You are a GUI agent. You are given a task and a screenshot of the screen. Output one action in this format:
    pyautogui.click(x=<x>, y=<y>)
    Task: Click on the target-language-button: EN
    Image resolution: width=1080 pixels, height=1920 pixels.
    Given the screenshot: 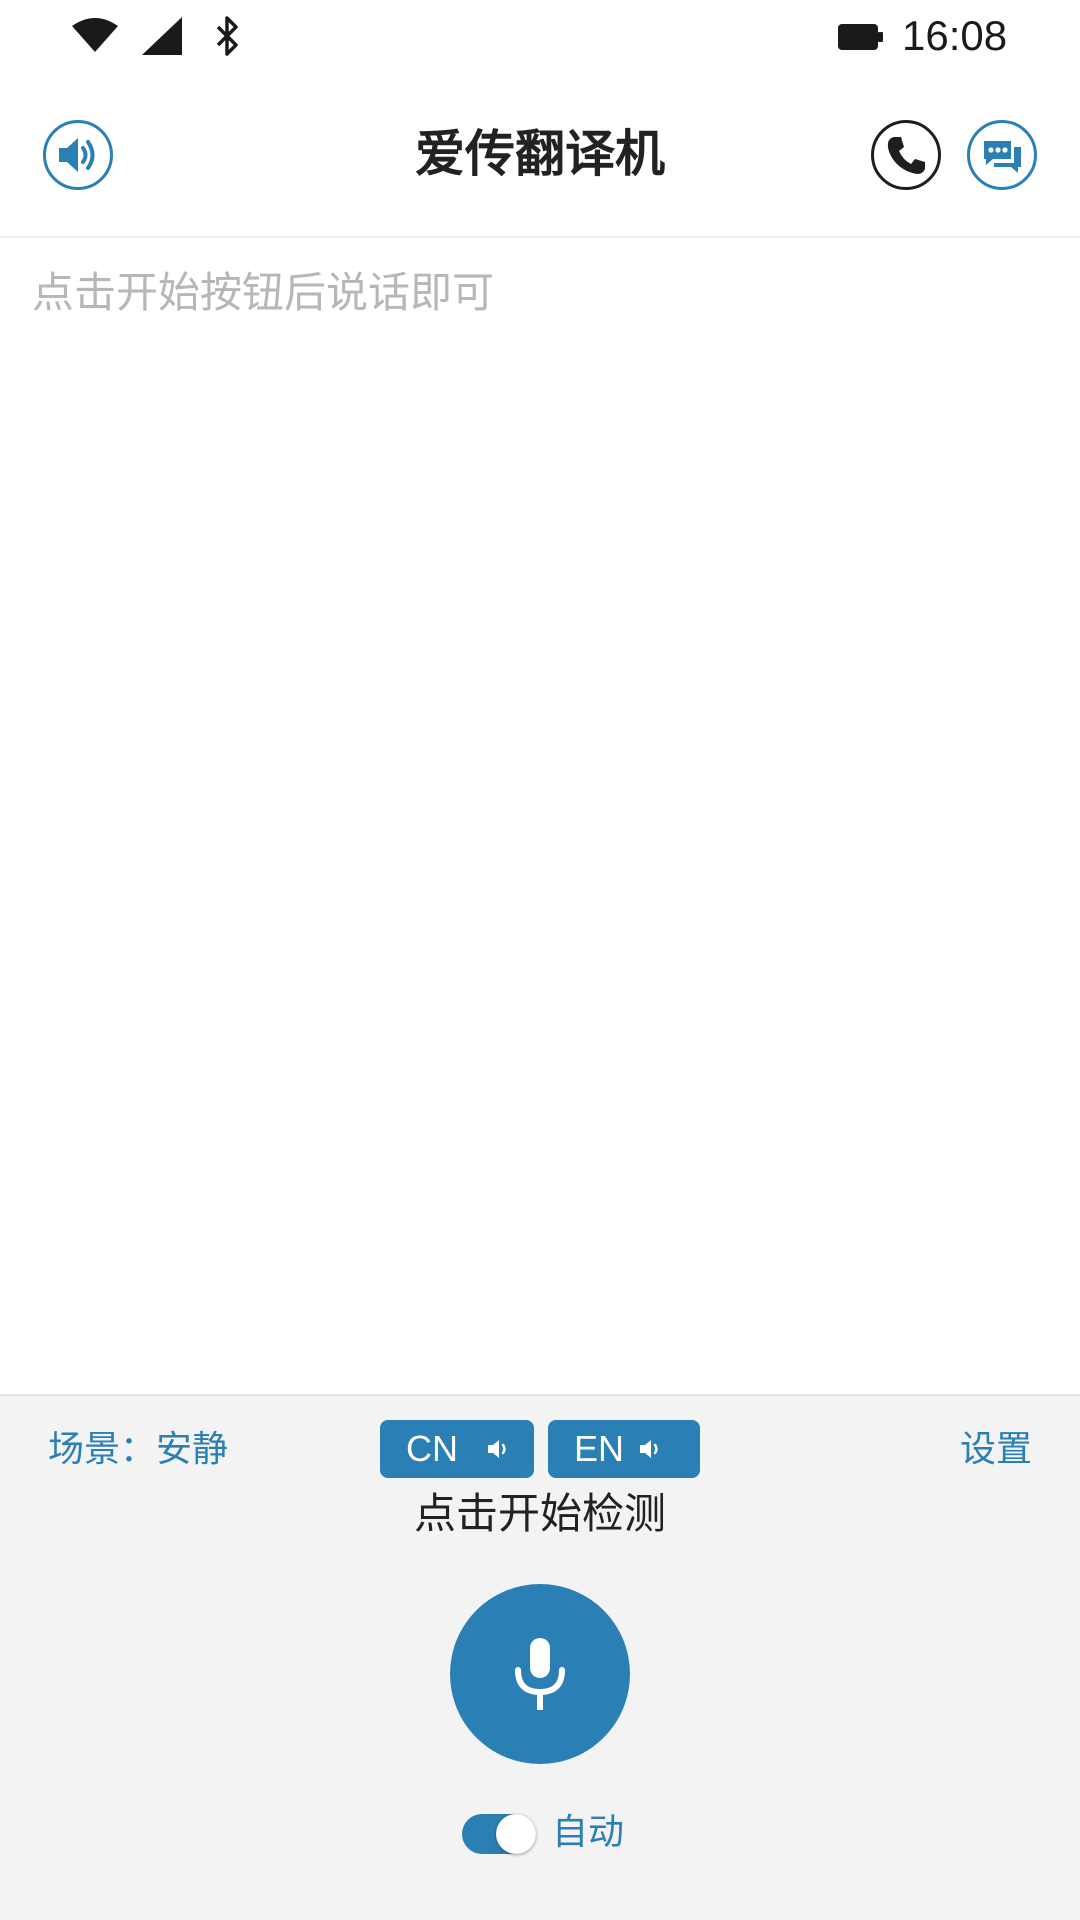 What is the action you would take?
    pyautogui.click(x=624, y=1449)
    